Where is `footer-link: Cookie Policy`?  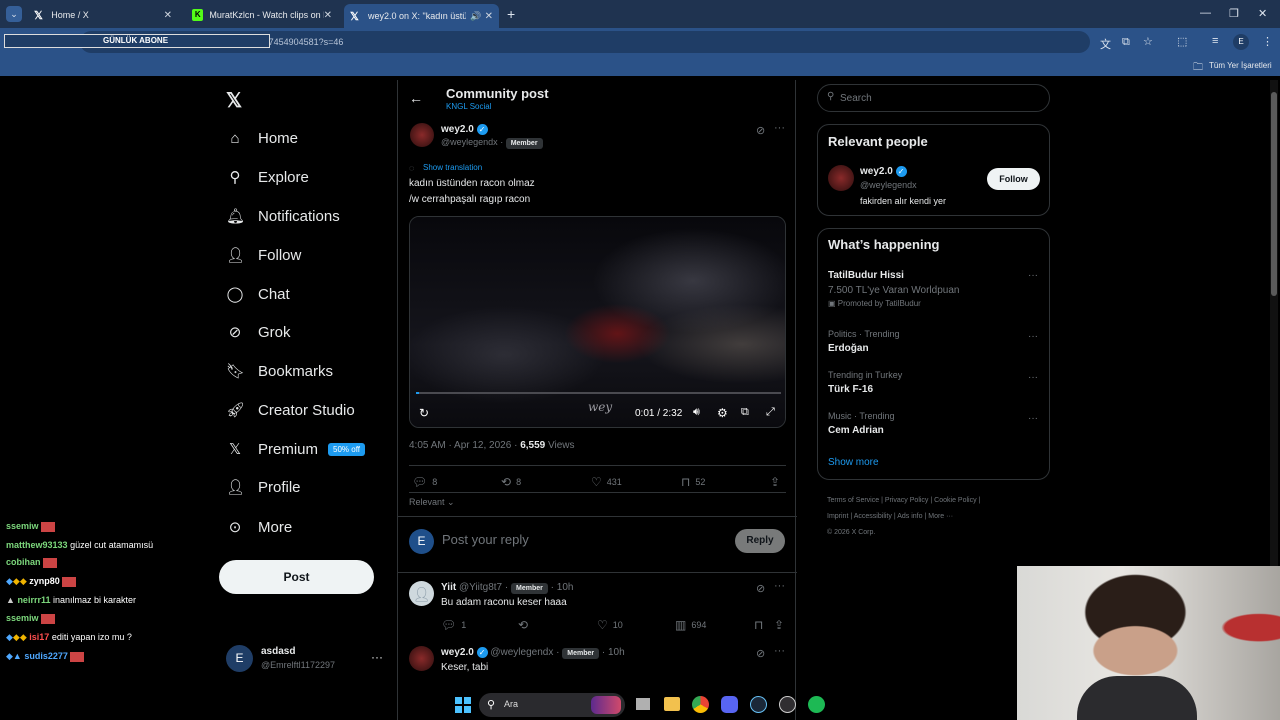 footer-link: Cookie Policy is located at coordinates (955, 500).